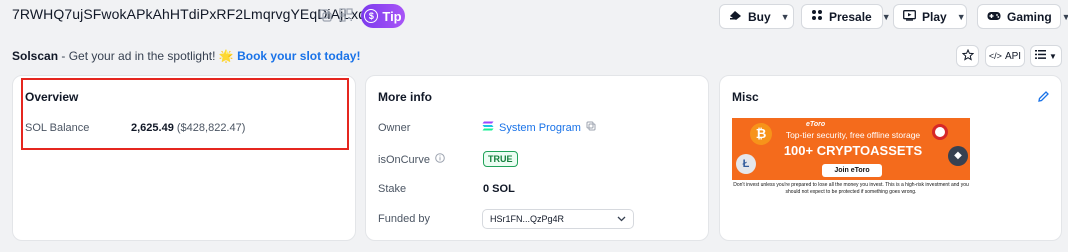  I want to click on dollar-coin-icon: $, so click(371, 16).